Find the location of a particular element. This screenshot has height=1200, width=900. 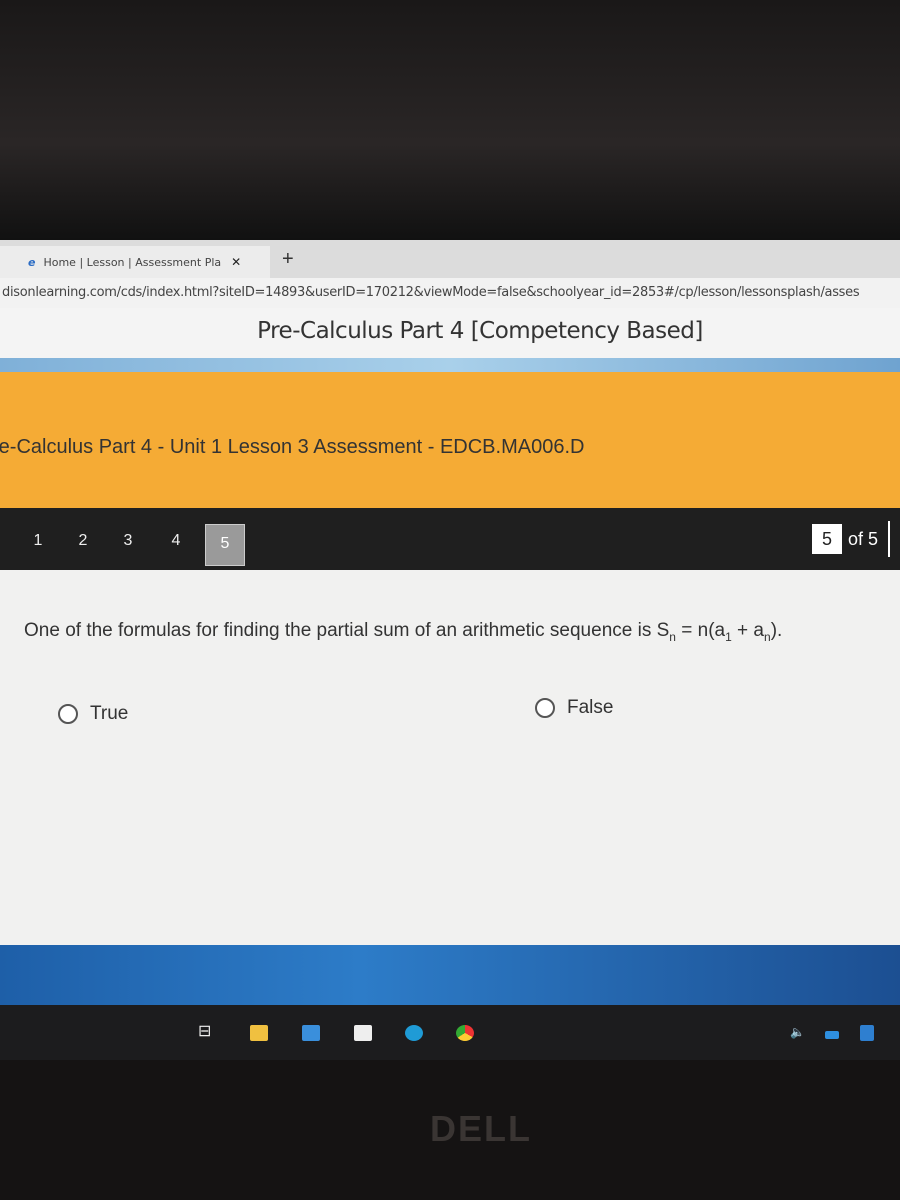

formula-part: + a is located at coordinates (748, 630).